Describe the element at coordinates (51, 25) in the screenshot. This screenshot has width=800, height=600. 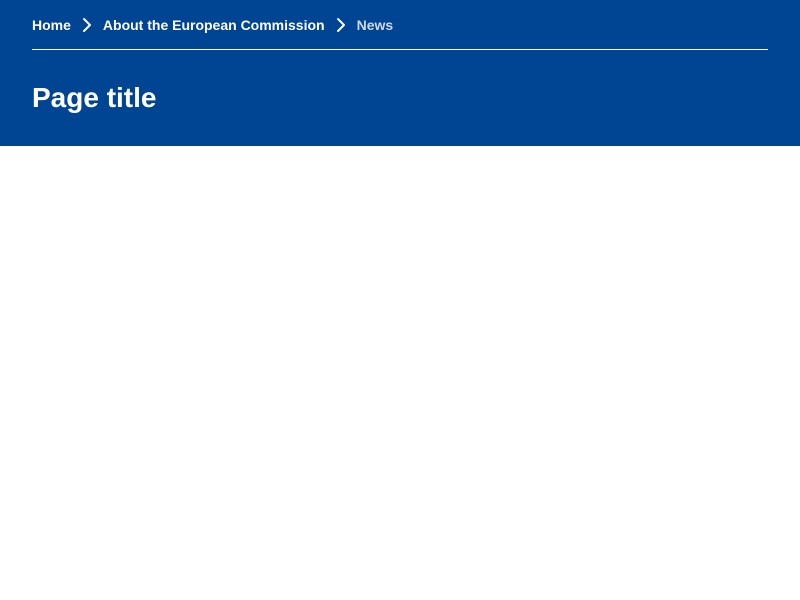
I see `breadcrumb-item-home: Home` at that location.